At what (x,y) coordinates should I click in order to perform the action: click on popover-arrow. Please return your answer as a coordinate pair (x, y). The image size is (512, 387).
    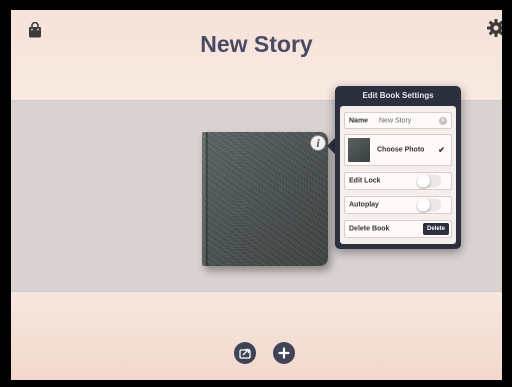
    Looking at the image, I should click on (331, 146).